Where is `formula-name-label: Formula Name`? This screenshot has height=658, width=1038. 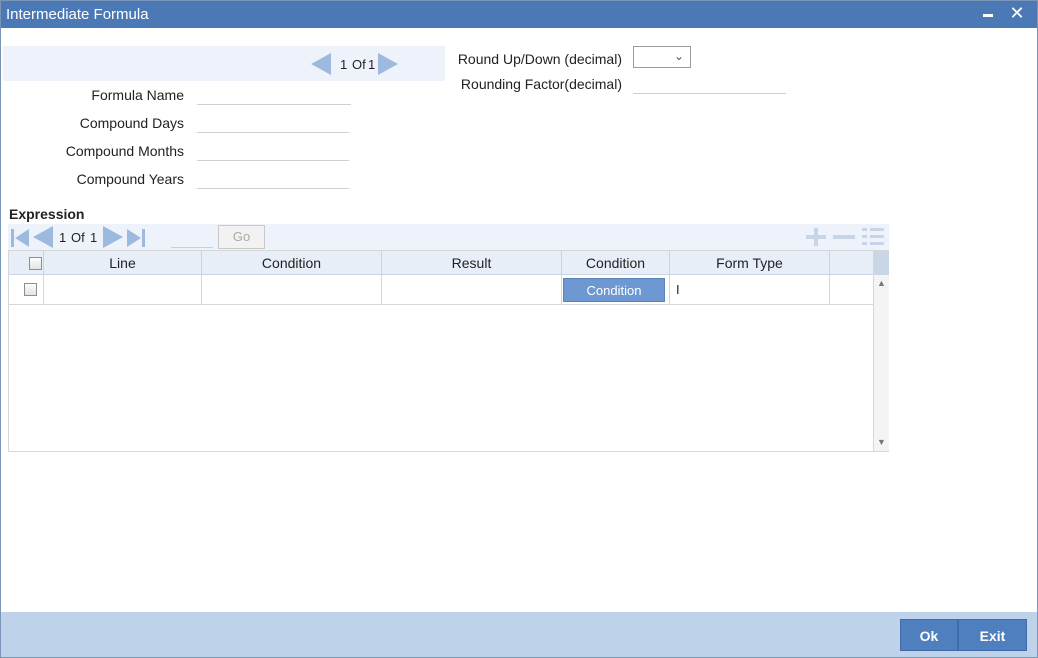
formula-name-label: Formula Name is located at coordinates (137, 95).